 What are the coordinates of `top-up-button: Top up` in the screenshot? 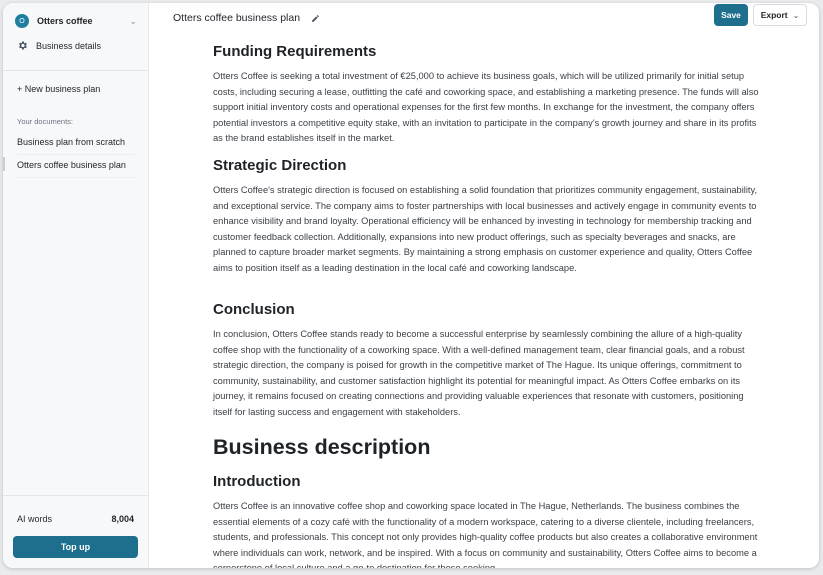 It's located at (75, 547).